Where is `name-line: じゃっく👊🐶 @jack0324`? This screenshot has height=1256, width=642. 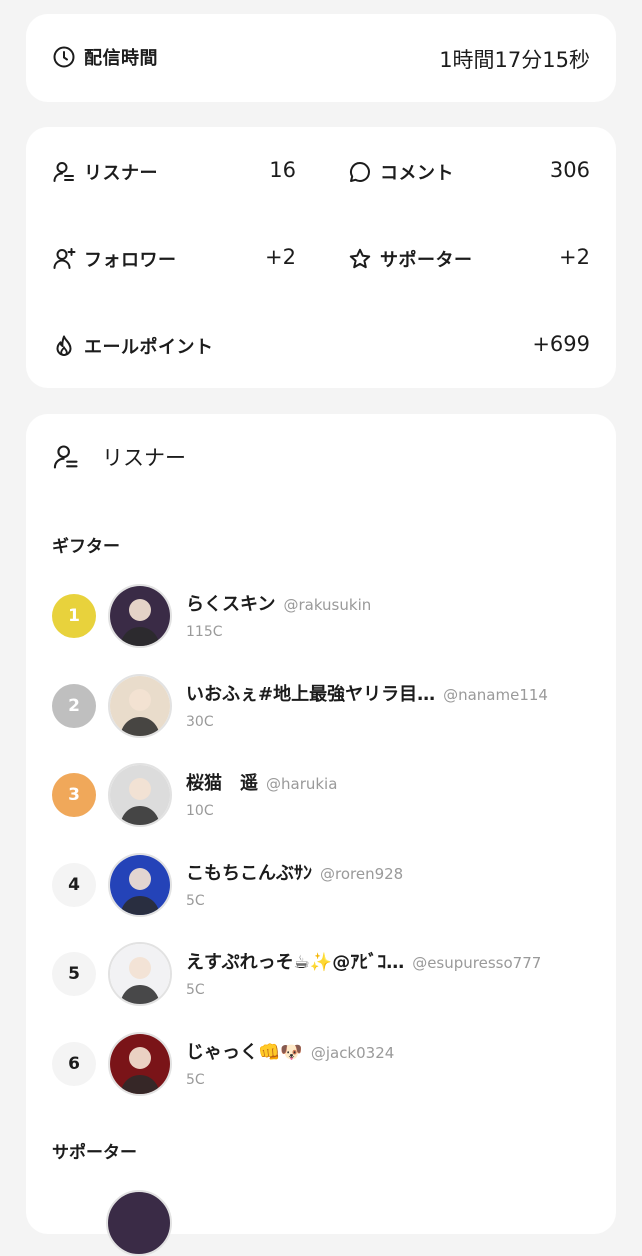
name-line: じゃっく👊🐶 @jack0324 is located at coordinates (290, 1051).